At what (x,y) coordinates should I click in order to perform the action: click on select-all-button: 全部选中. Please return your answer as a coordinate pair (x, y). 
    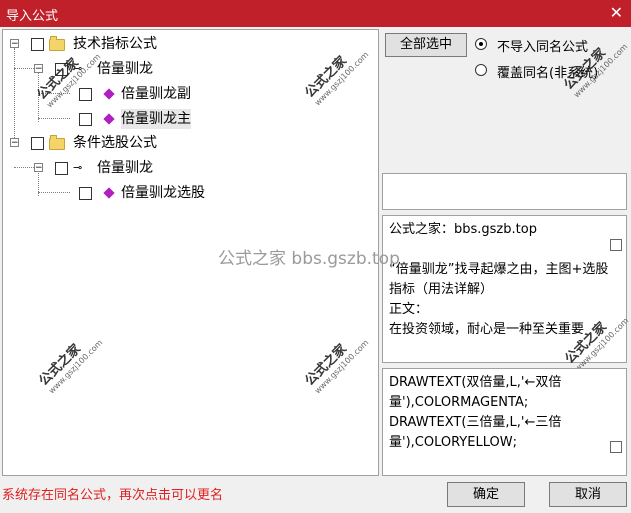
    Looking at the image, I should click on (426, 45).